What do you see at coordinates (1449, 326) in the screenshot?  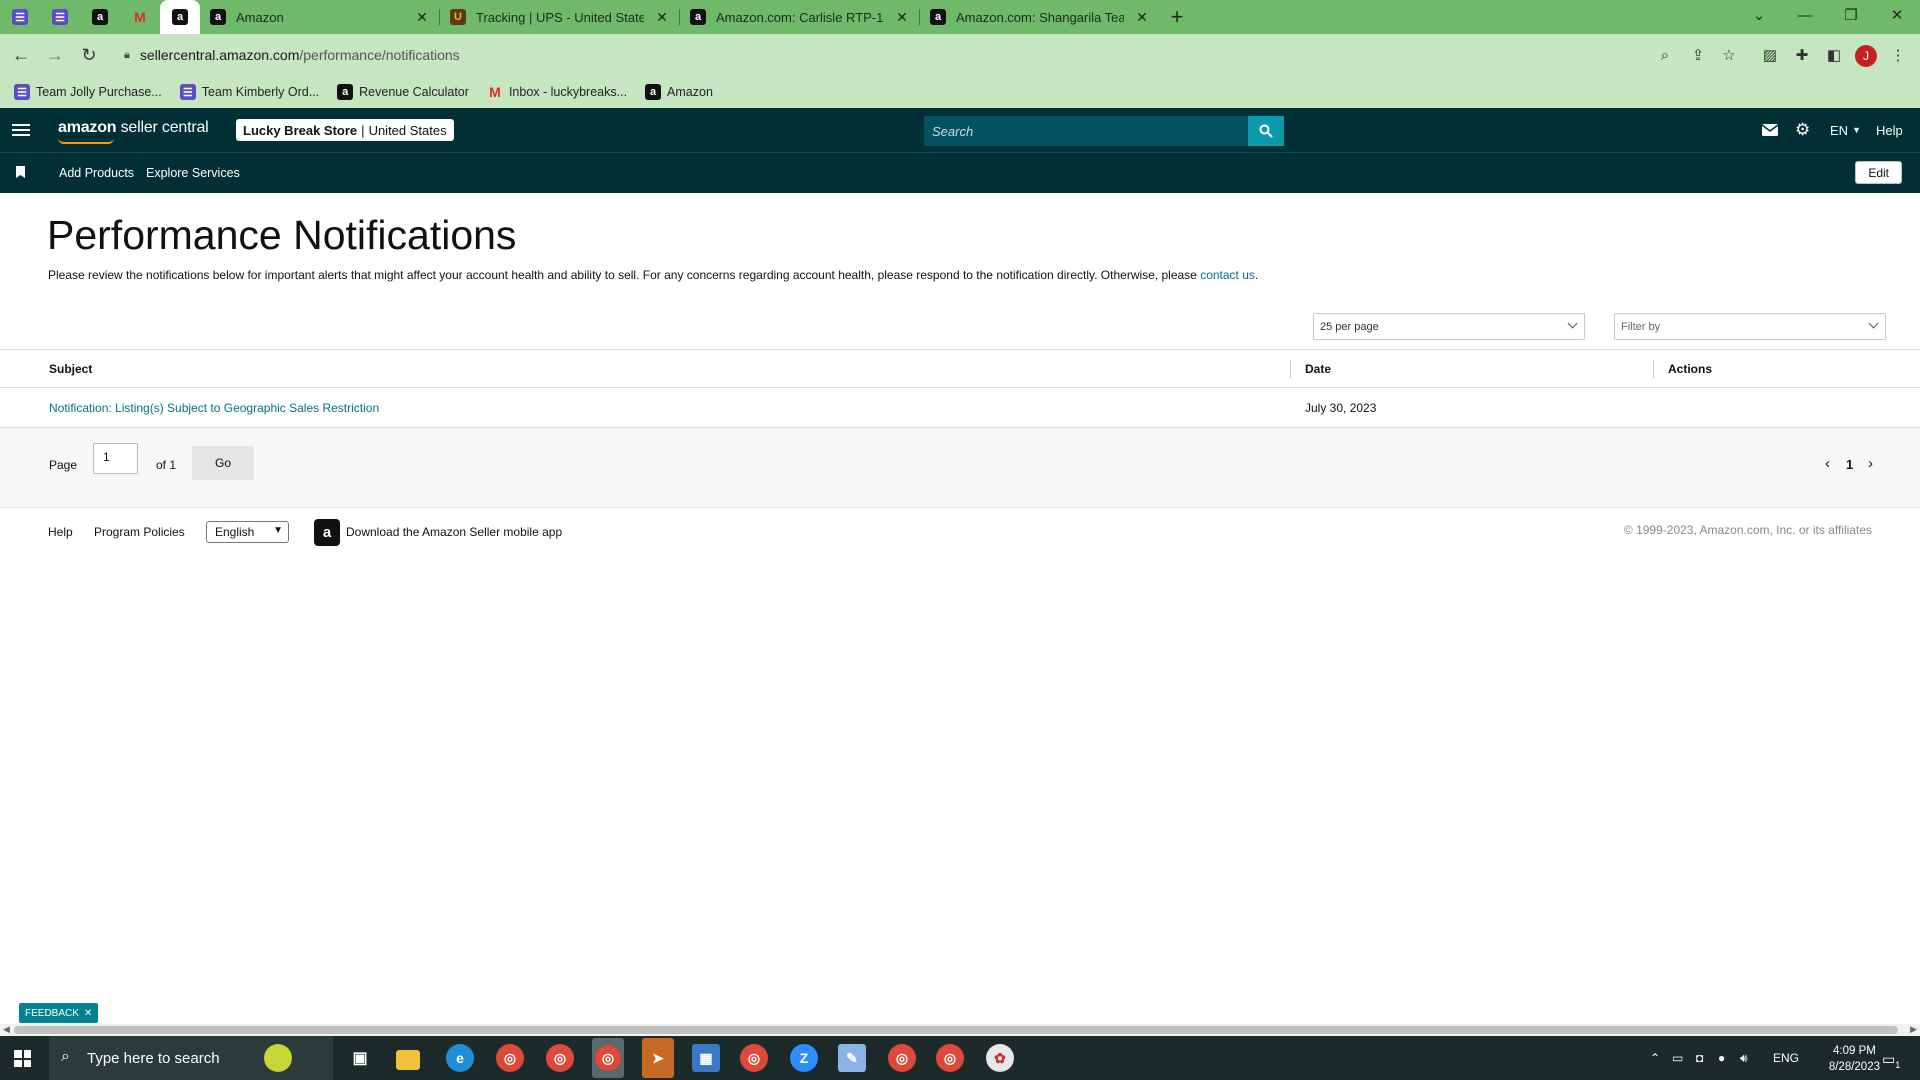 I see `per-page-select: 25 per page` at bounding box center [1449, 326].